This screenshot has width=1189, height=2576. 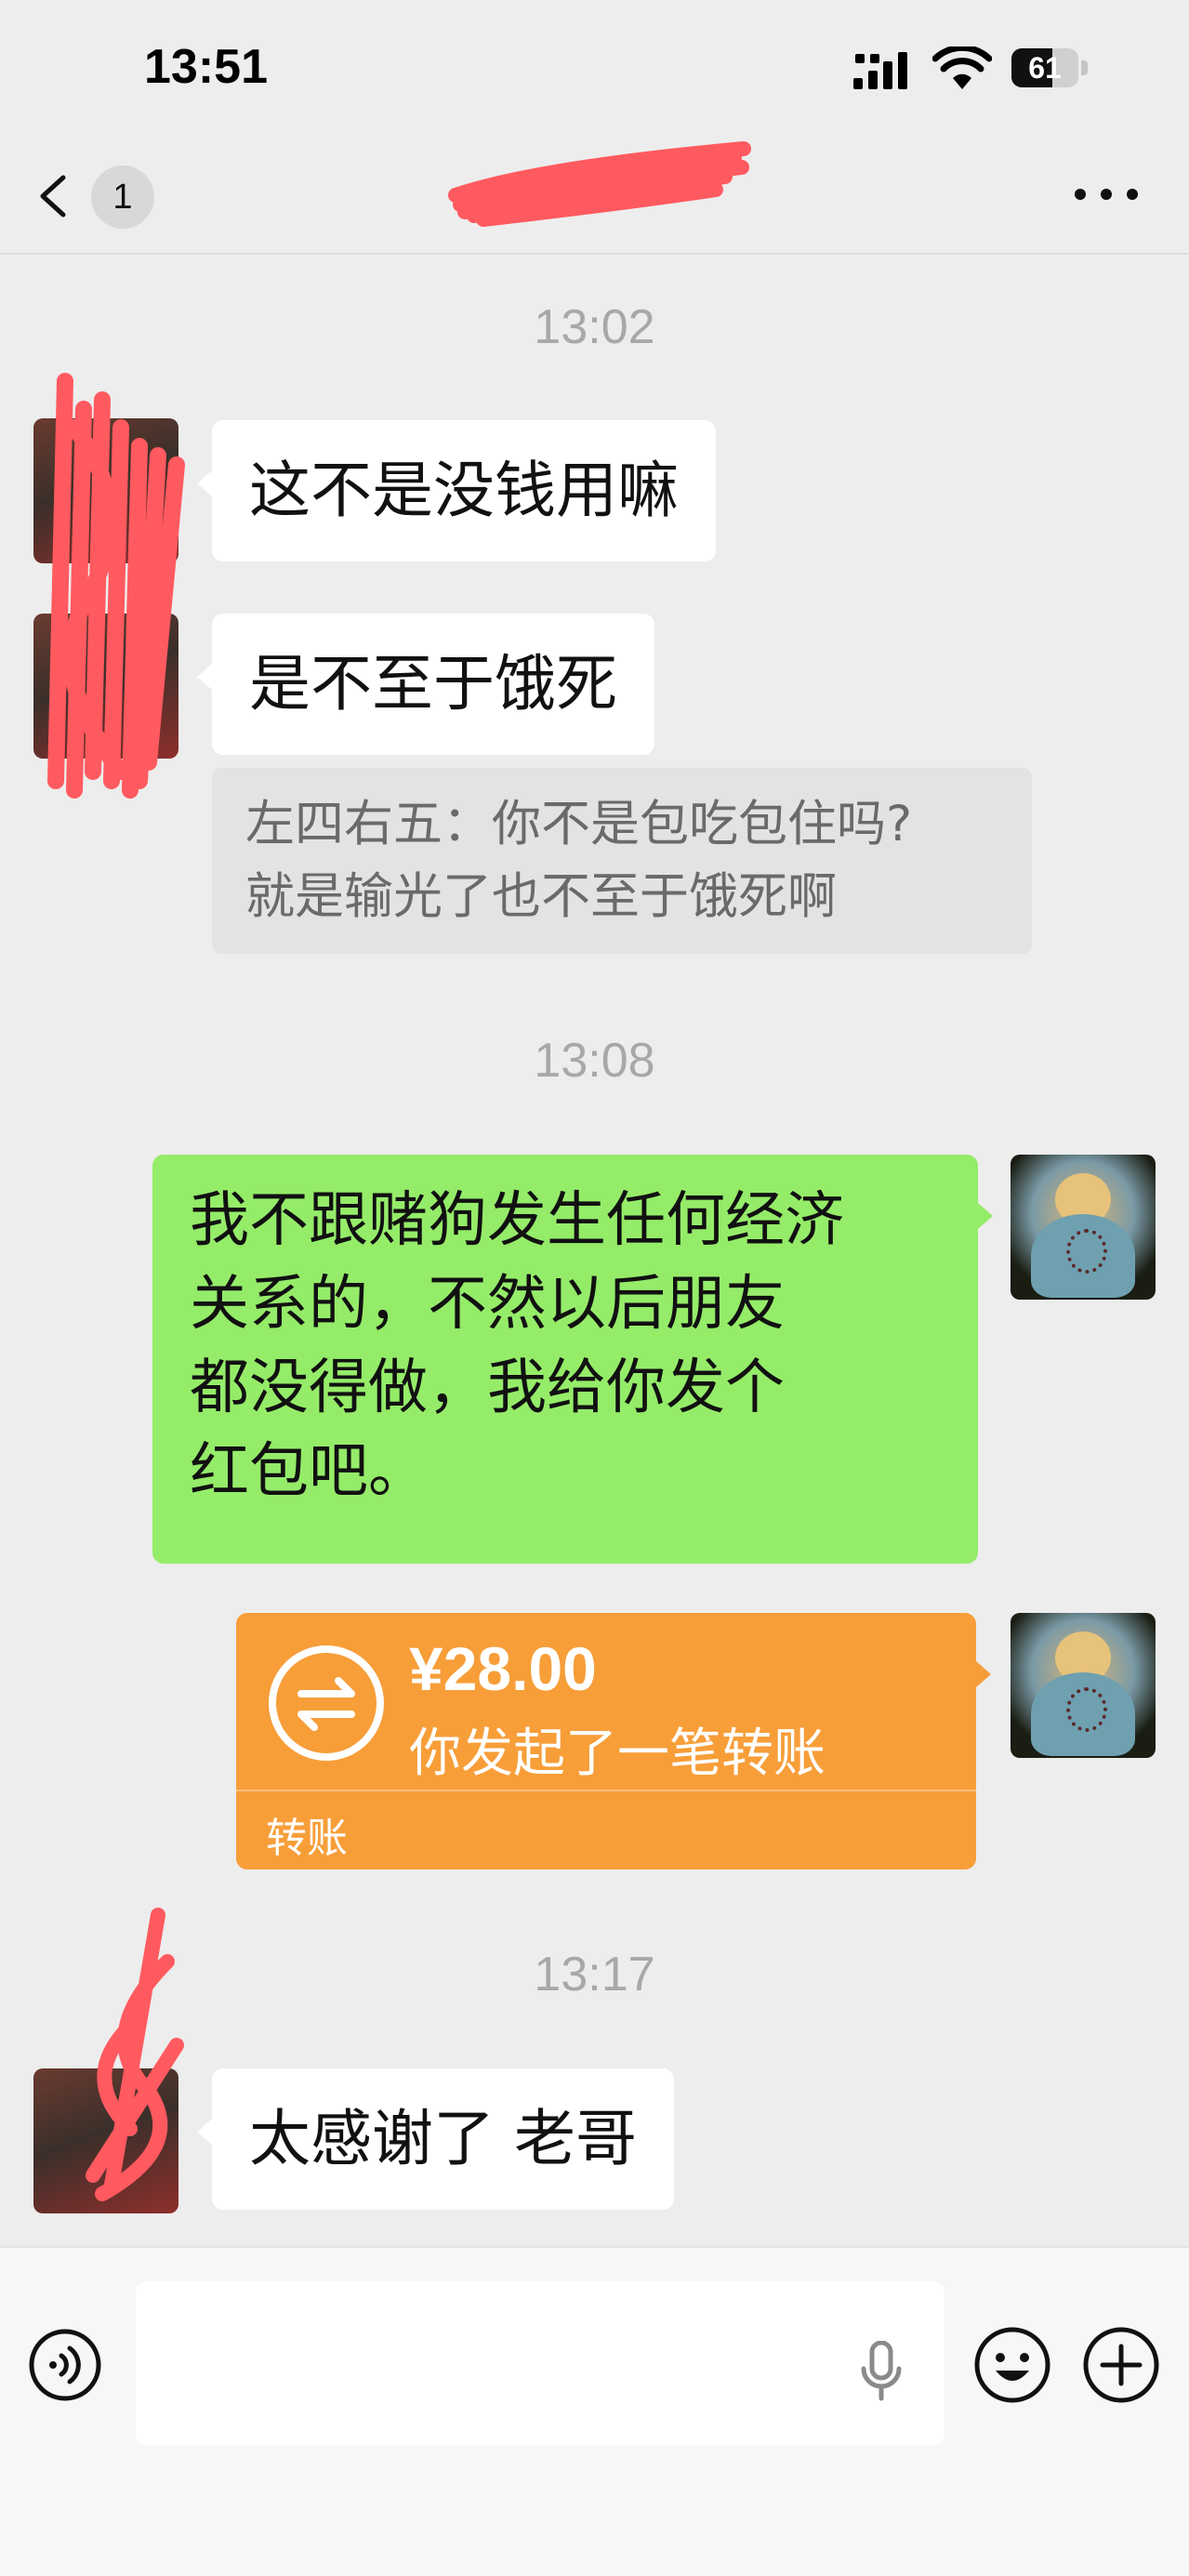 I want to click on message-text-line: 关系的，不然以后朋友, so click(x=487, y=1304).